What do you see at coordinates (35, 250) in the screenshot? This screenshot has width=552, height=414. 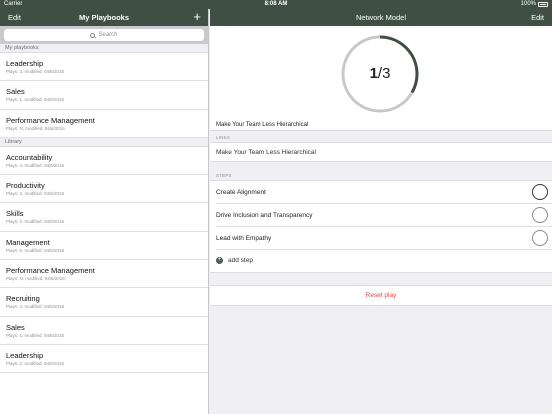 I see `playbook-meta: Plays: 5, modified: 04/6/2016` at bounding box center [35, 250].